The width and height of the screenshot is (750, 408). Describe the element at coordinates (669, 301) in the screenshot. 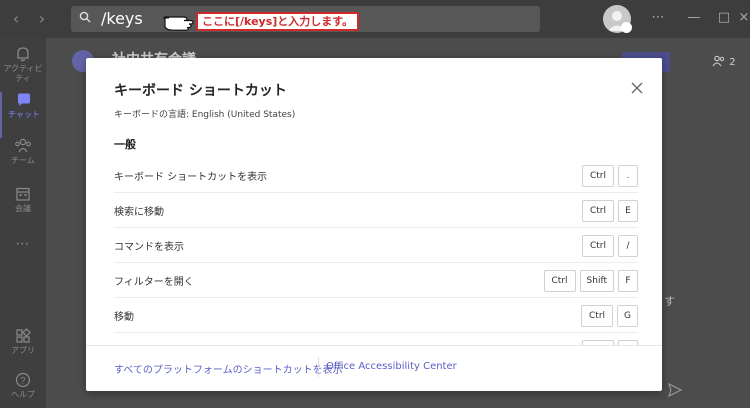

I see `chat-message-fragment: す` at that location.